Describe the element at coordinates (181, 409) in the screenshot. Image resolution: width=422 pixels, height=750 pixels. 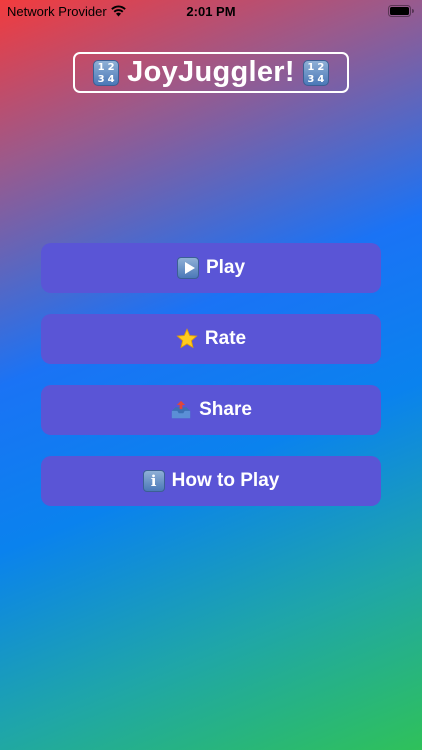
I see `outbox-tray-icon` at that location.